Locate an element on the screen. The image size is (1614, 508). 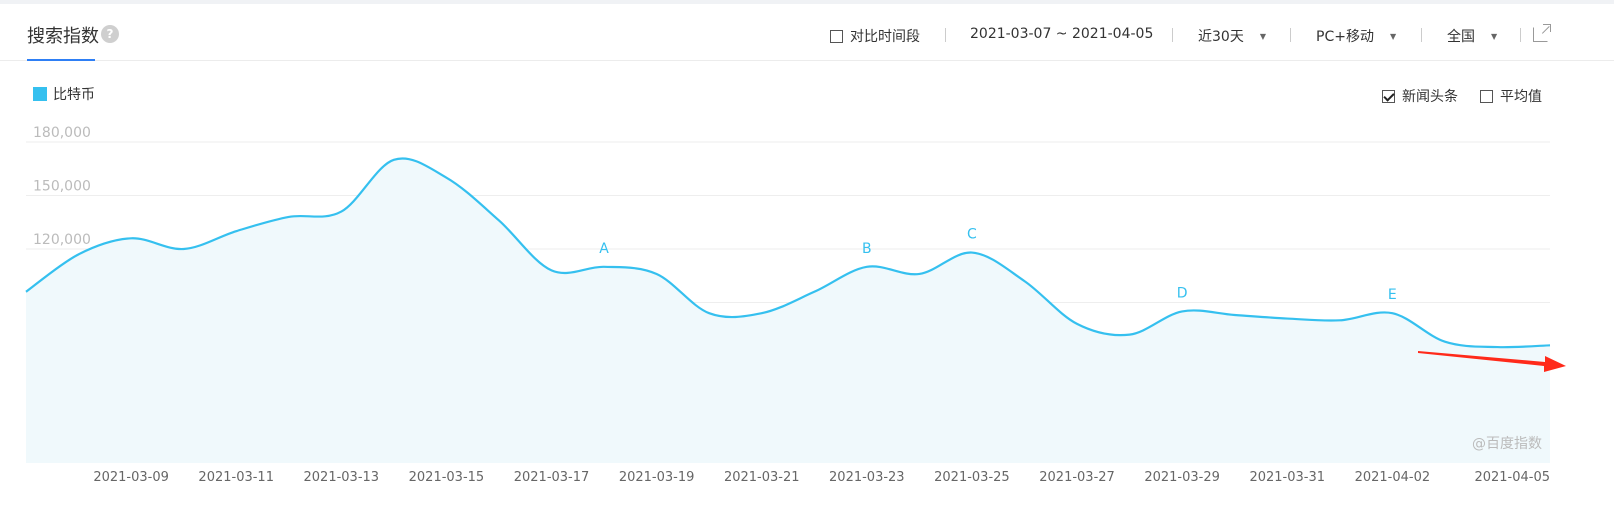
date-range-picker: 2021-03-07 ~ 2021-04-05 is located at coordinates (1061, 34).